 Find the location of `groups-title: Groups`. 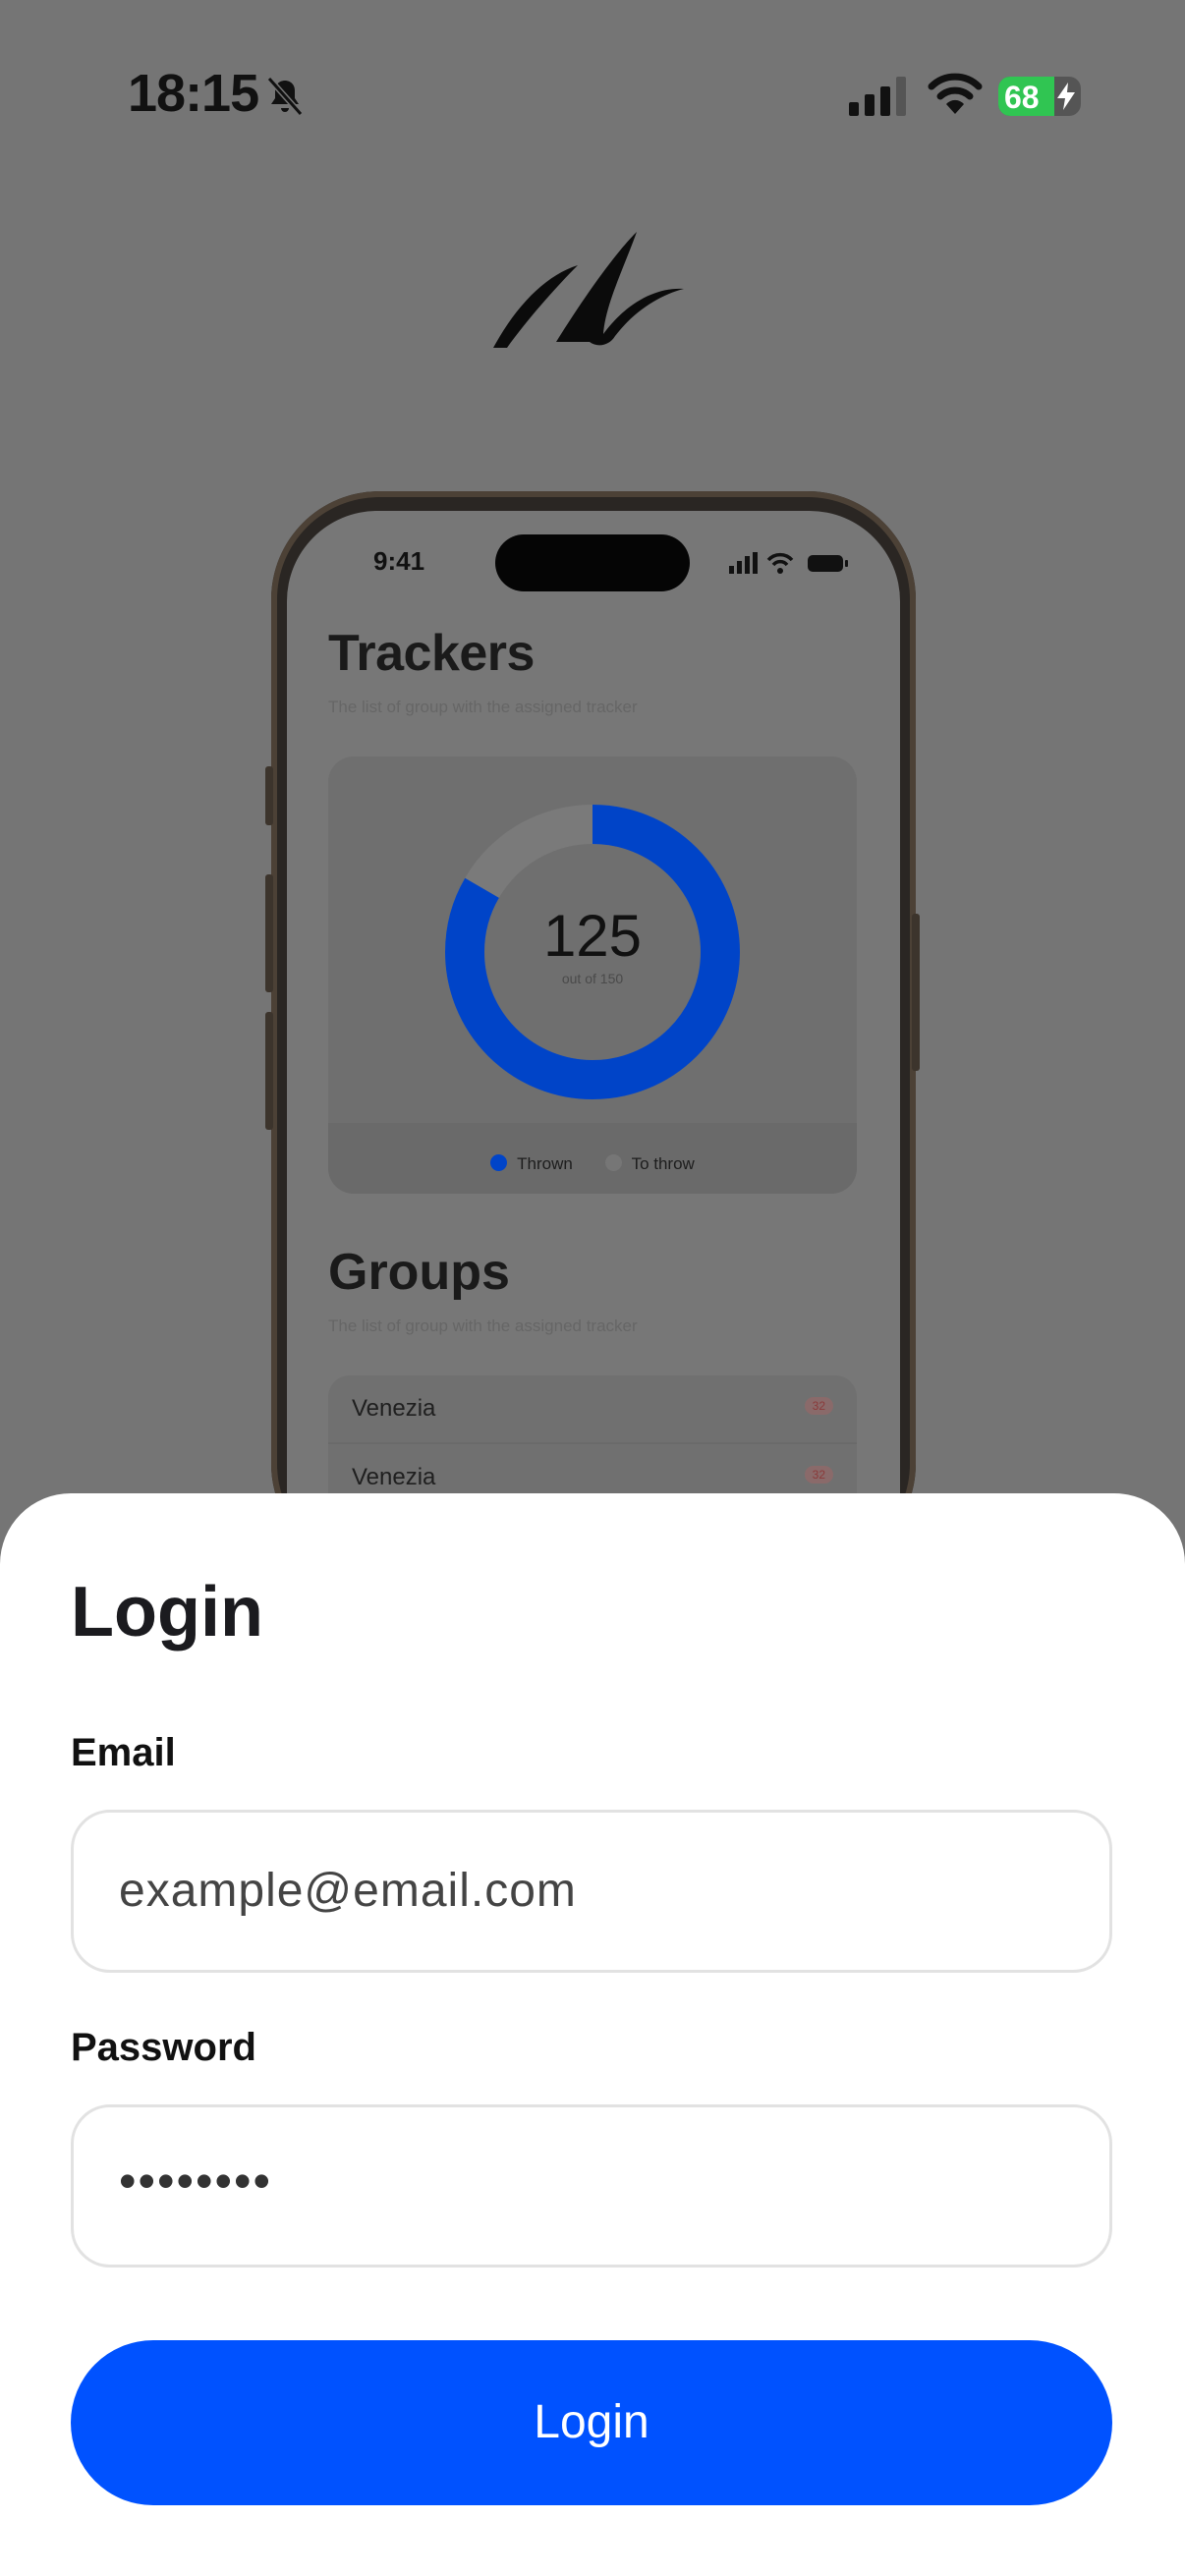

groups-title: Groups is located at coordinates (419, 1272).